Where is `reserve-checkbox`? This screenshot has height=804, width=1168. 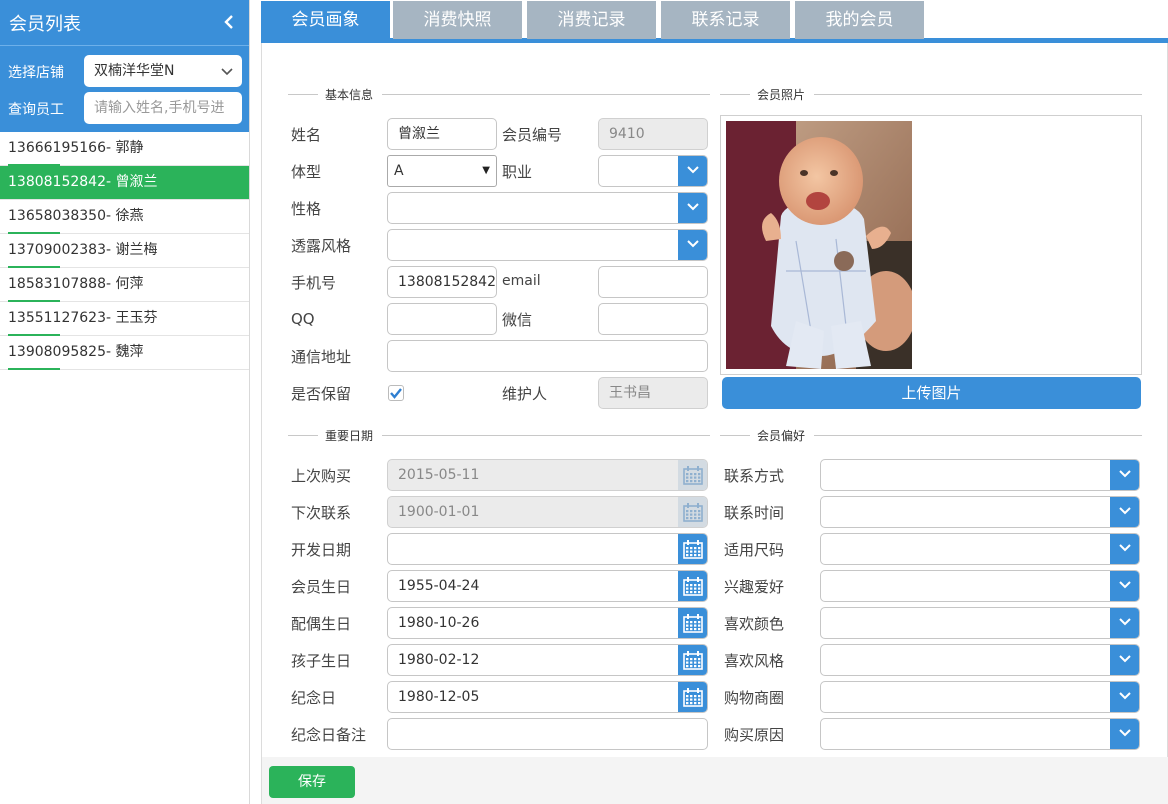
reserve-checkbox is located at coordinates (396, 393).